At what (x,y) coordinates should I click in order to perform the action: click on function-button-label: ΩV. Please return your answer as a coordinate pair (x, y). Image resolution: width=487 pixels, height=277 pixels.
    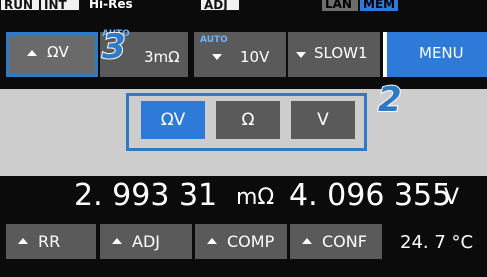
    Looking at the image, I should click on (58, 52).